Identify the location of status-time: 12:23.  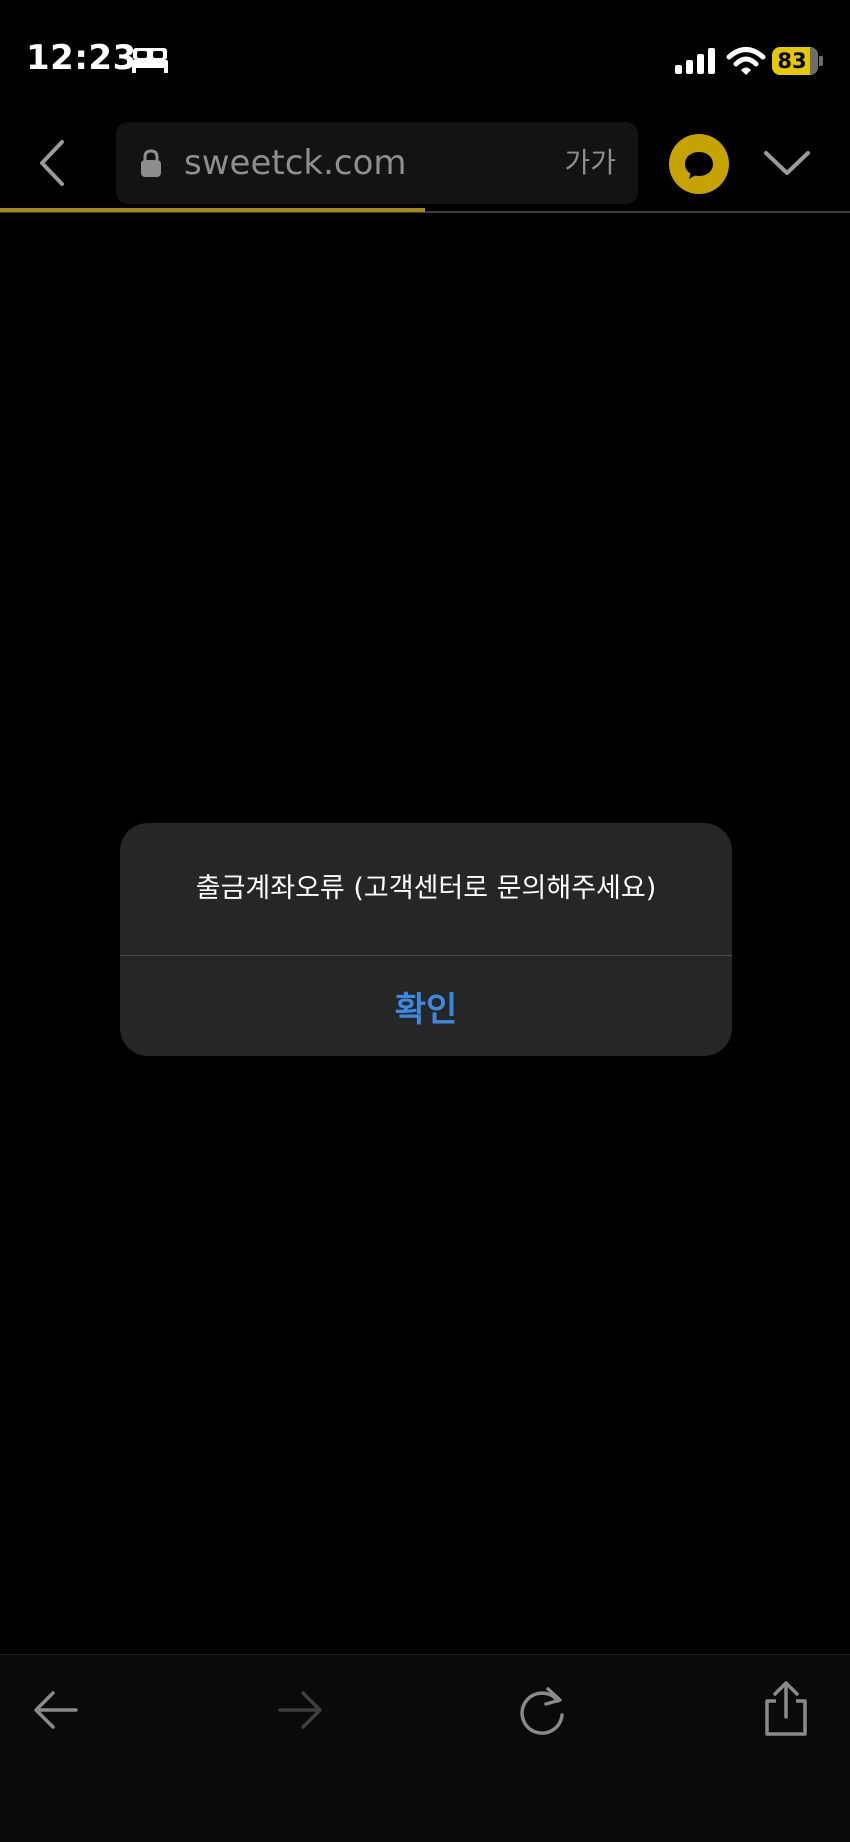
(81, 58).